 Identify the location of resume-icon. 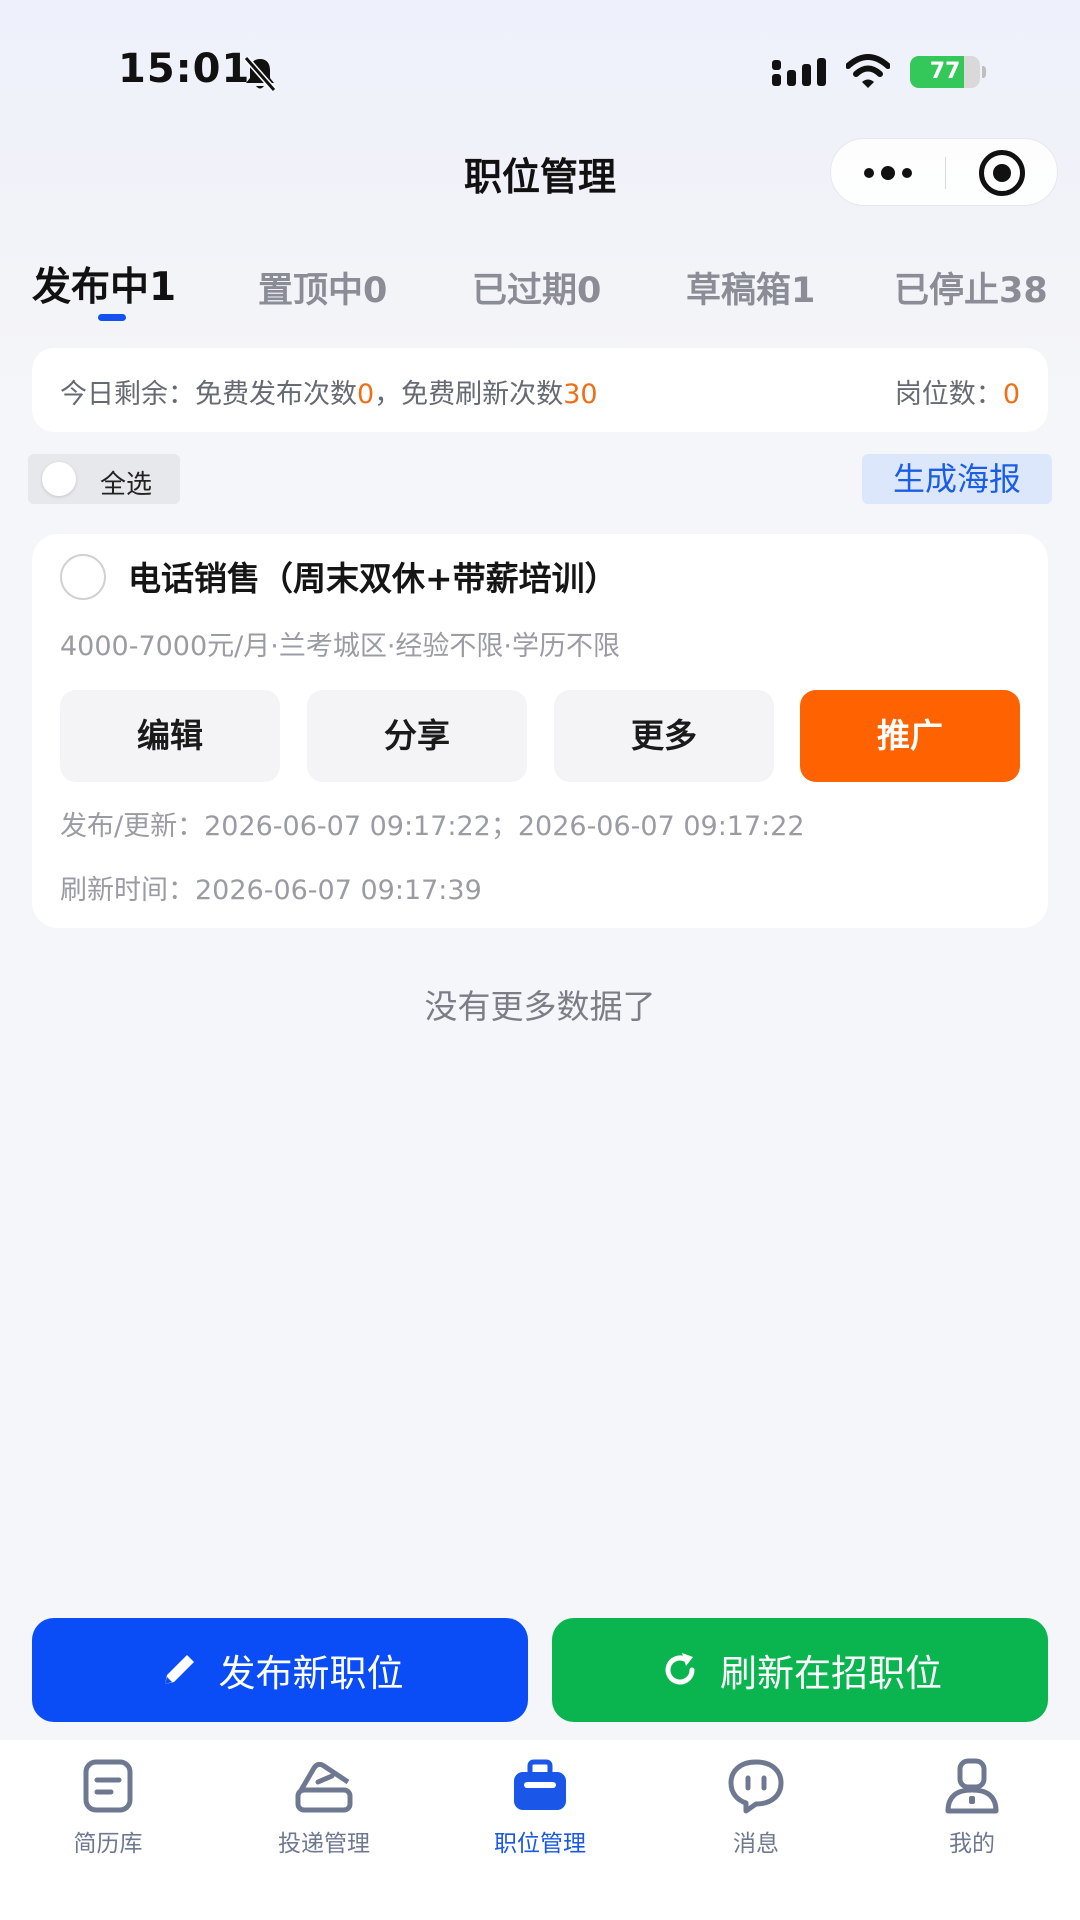
(108, 1786).